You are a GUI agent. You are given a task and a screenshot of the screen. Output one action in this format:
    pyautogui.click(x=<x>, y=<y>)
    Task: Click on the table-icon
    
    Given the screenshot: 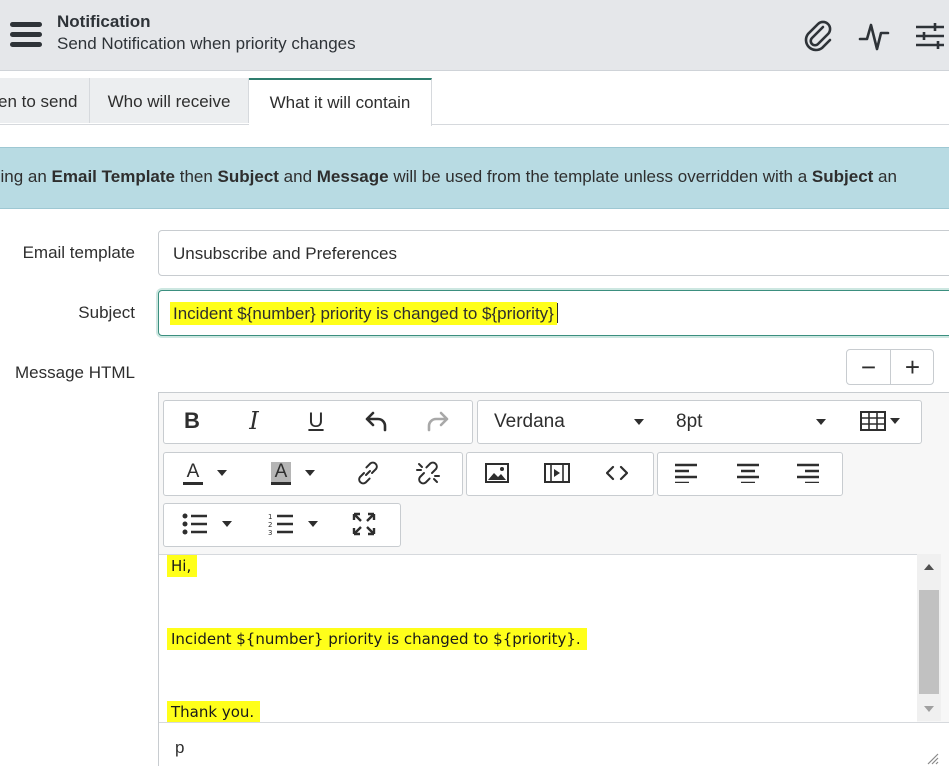 What is the action you would take?
    pyautogui.click(x=880, y=421)
    